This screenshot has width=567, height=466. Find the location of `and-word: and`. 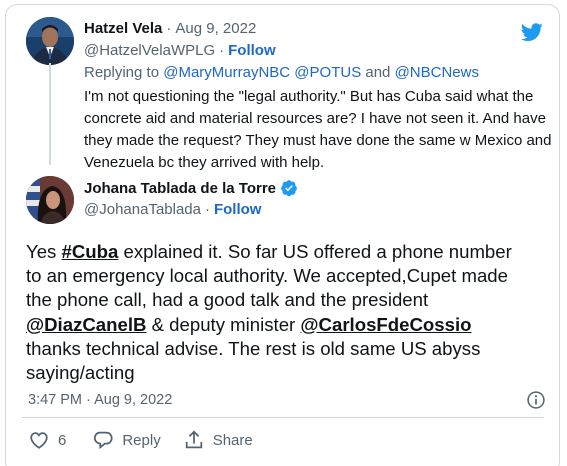

and-word: and is located at coordinates (378, 72).